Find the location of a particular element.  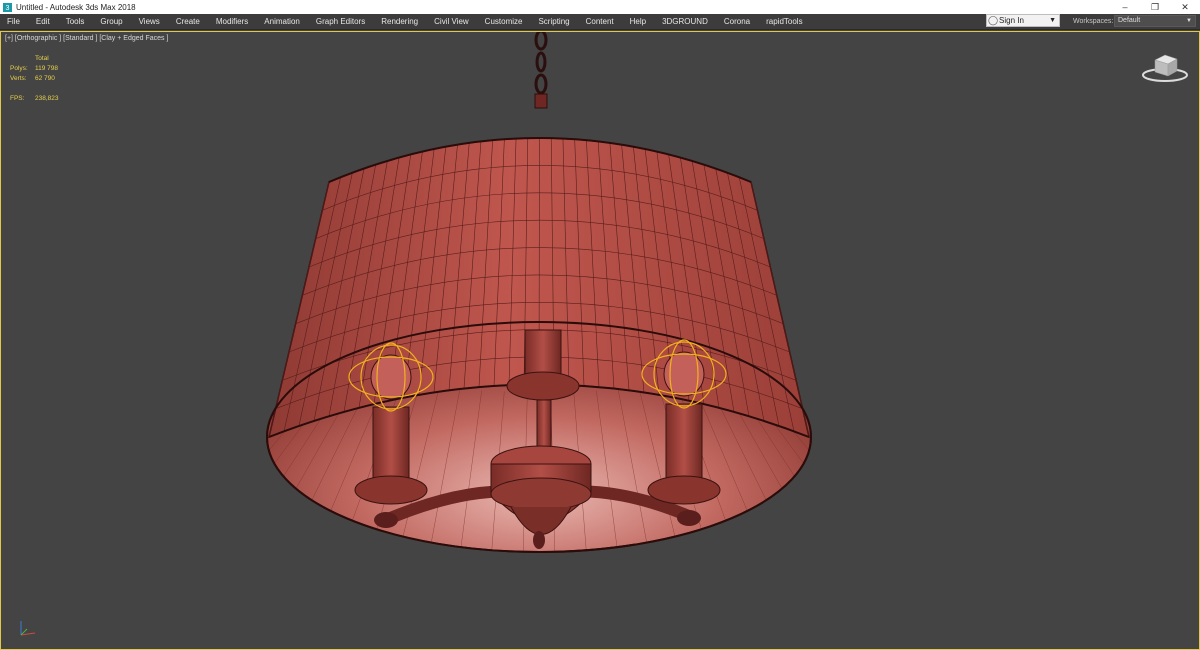

user-icon: ◯ is located at coordinates (993, 20).